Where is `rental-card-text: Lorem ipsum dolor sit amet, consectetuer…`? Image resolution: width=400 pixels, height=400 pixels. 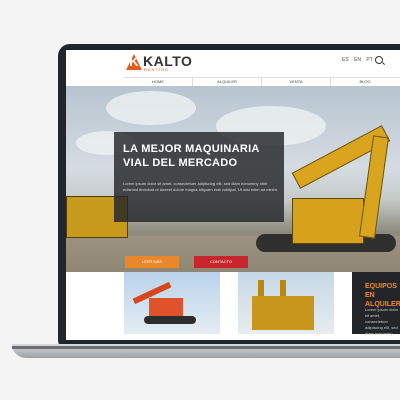
rental-card-text: Lorem ipsum dolor sit amet, consectetuer… is located at coordinates (382, 321).